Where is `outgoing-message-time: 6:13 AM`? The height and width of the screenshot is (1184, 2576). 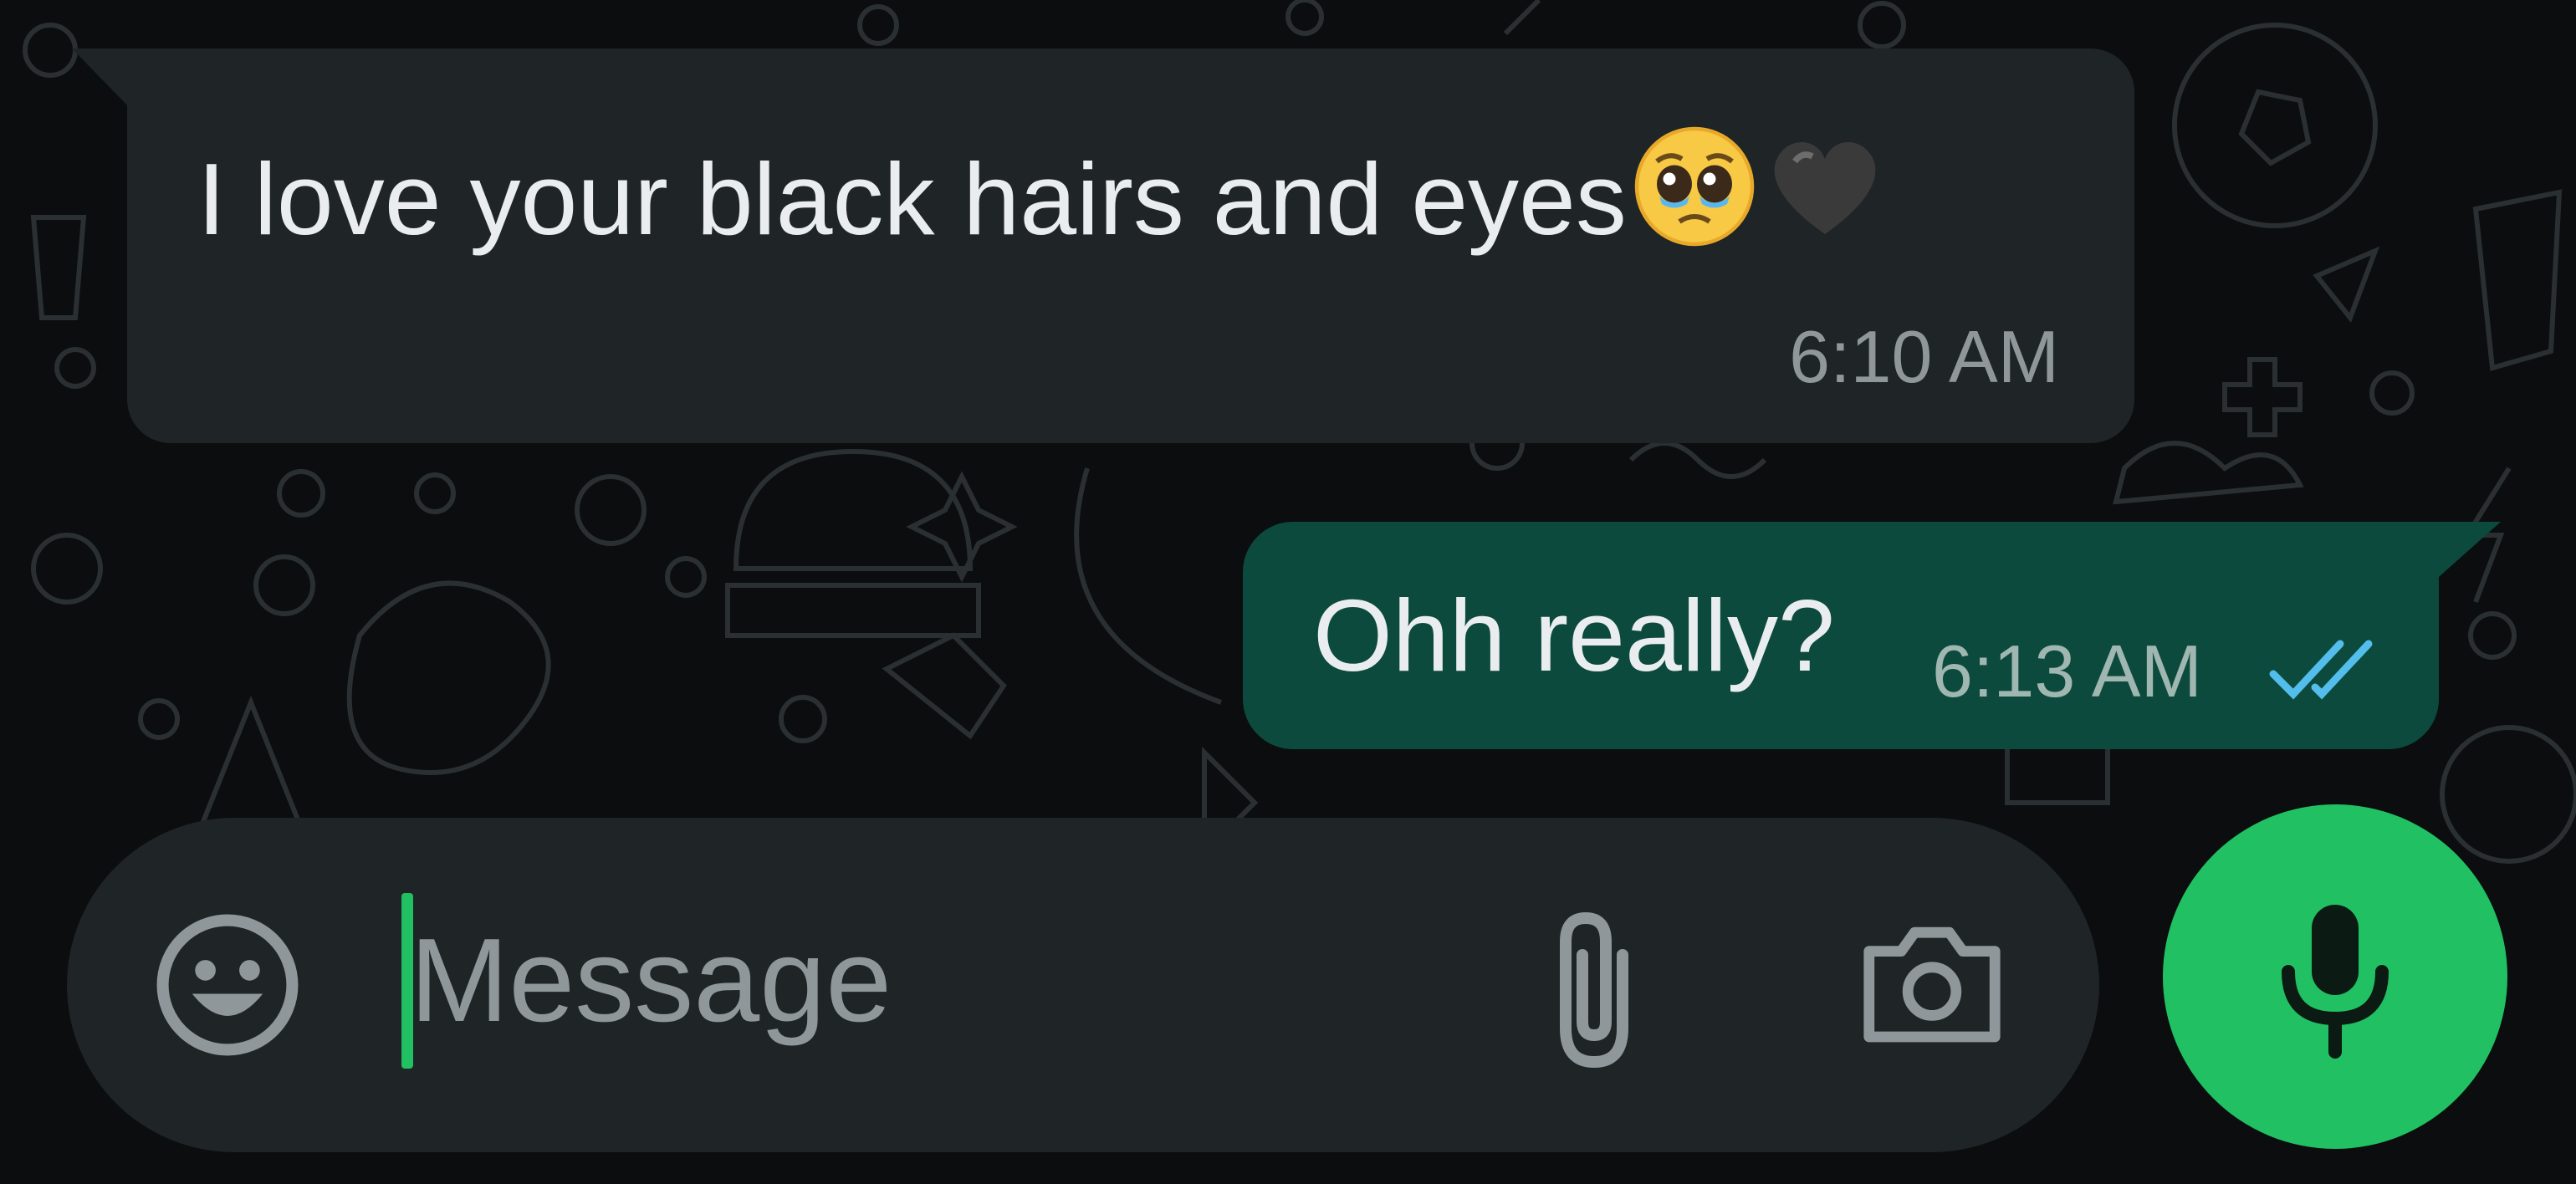
outgoing-message-time: 6:13 AM is located at coordinates (2067, 671).